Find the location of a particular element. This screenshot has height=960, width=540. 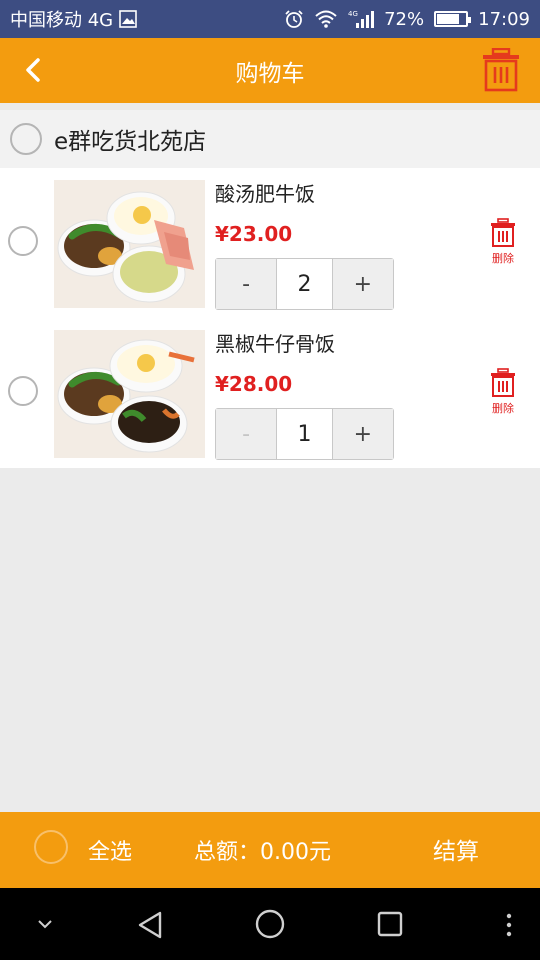

quantity-value: 1 is located at coordinates (304, 434).